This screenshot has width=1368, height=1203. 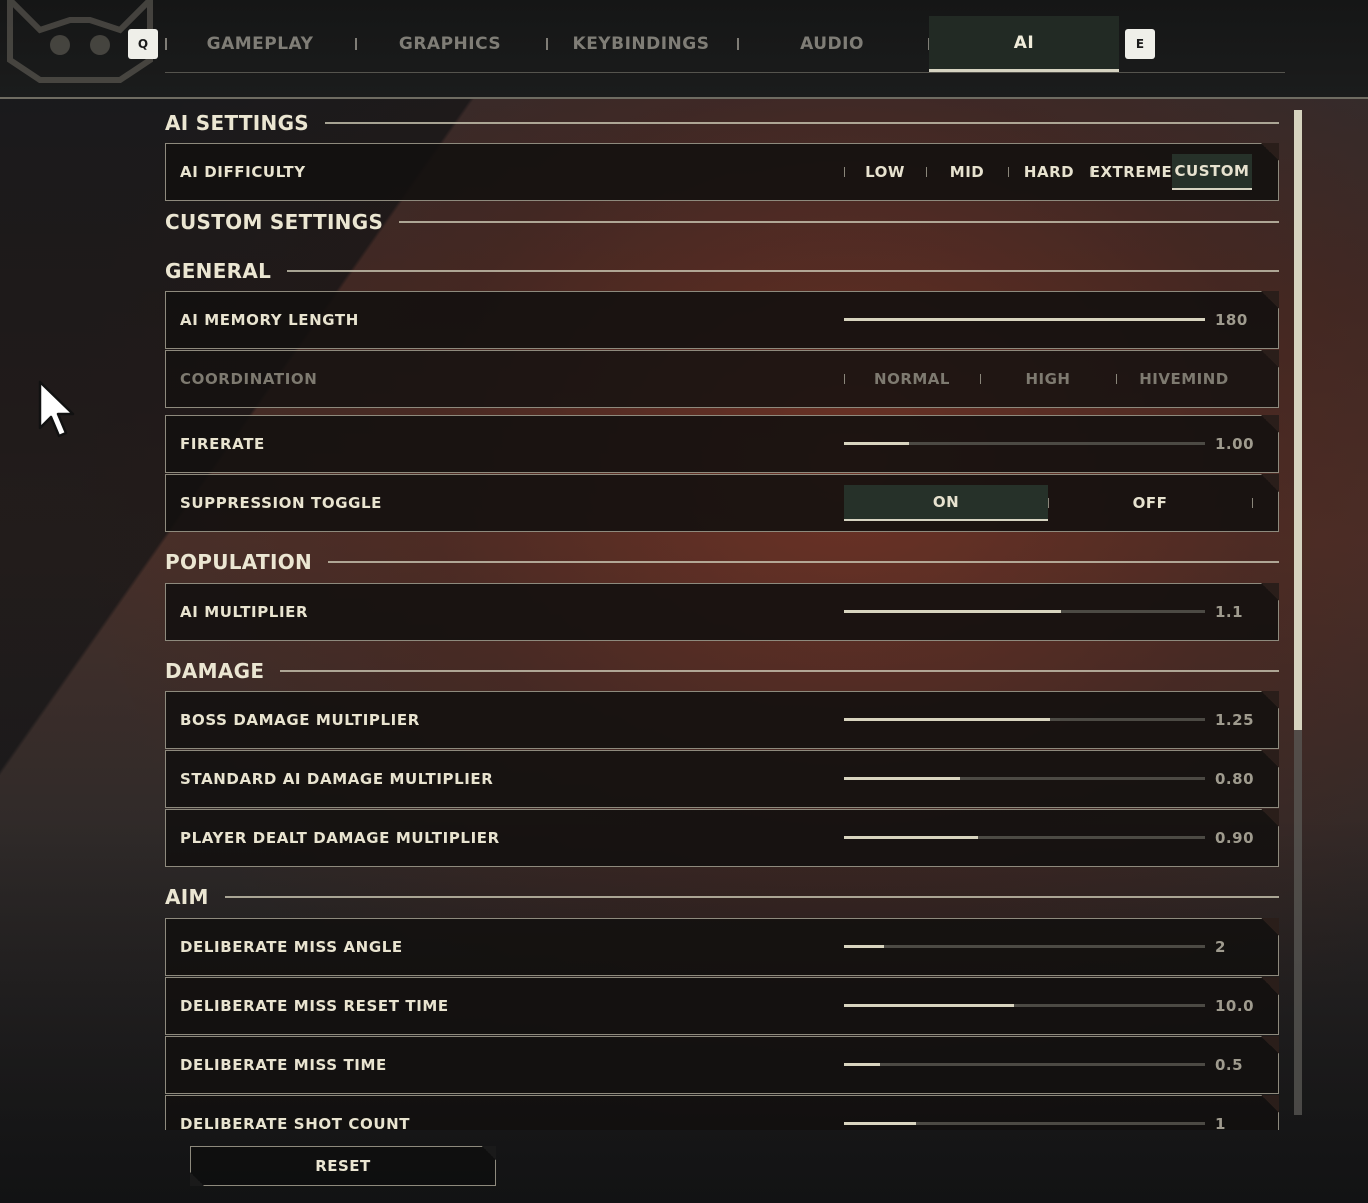 What do you see at coordinates (1220, 947) in the screenshot?
I see `deliberate-miss-angle-value: 2` at bounding box center [1220, 947].